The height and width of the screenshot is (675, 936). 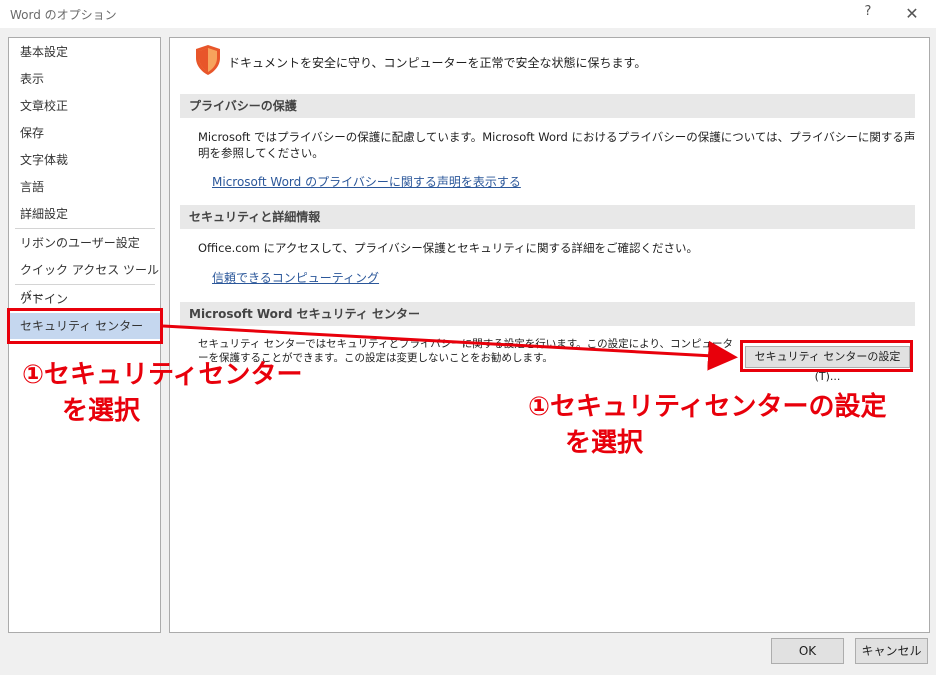 I want to click on left-annotation-line2: を選択, so click(x=101, y=411).